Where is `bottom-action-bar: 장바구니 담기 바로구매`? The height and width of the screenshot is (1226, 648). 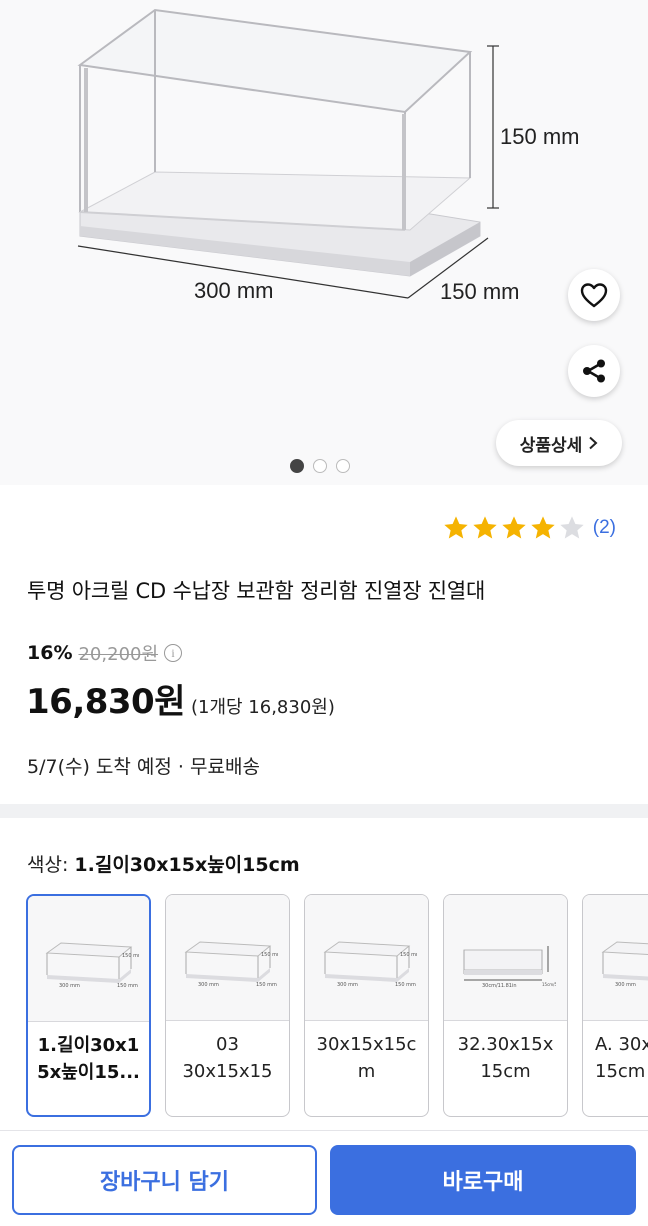 bottom-action-bar: 장바구니 담기 바로구매 is located at coordinates (324, 1178).